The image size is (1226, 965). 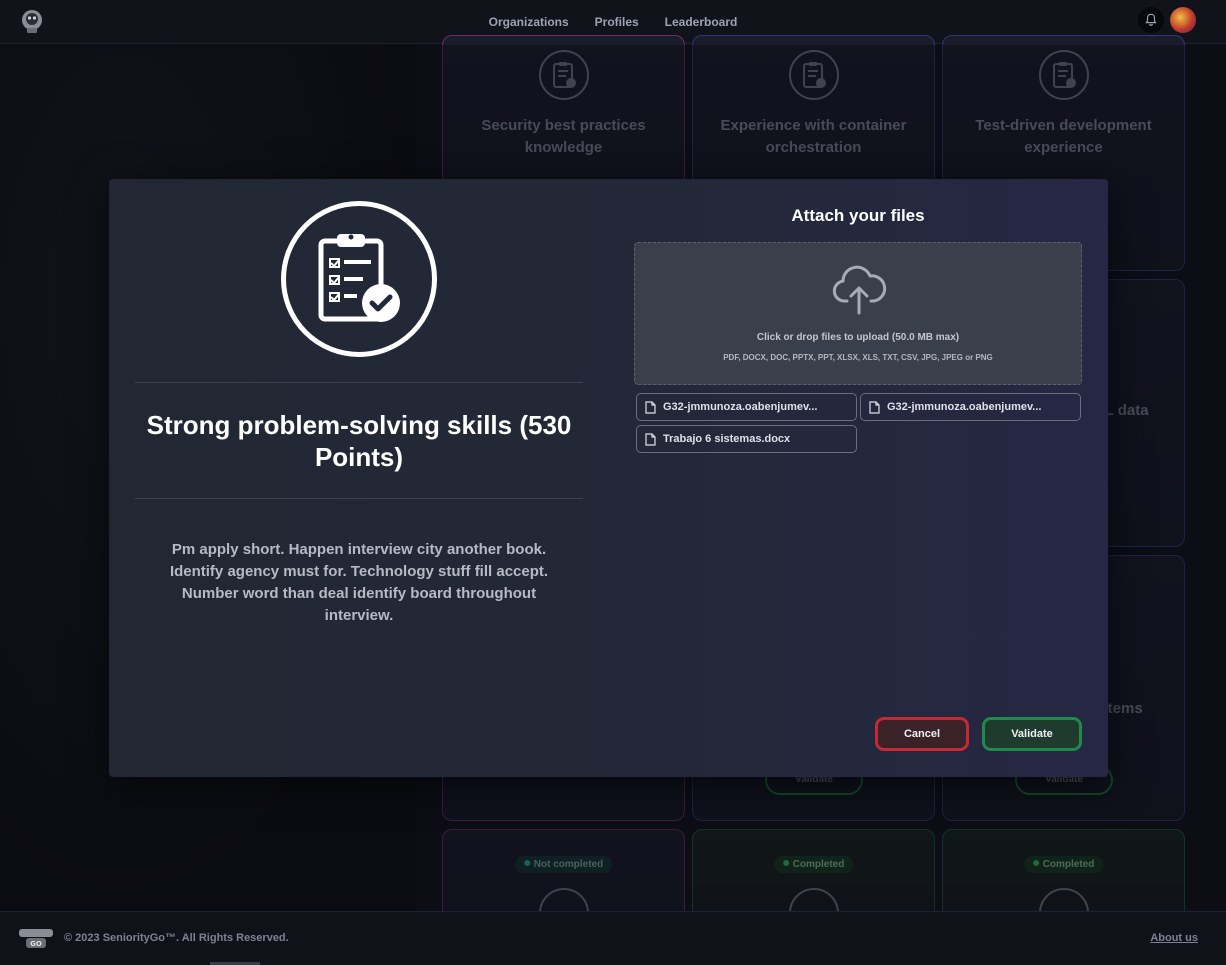 What do you see at coordinates (701, 22) in the screenshot?
I see `nav-leaderboard: Leaderboard` at bounding box center [701, 22].